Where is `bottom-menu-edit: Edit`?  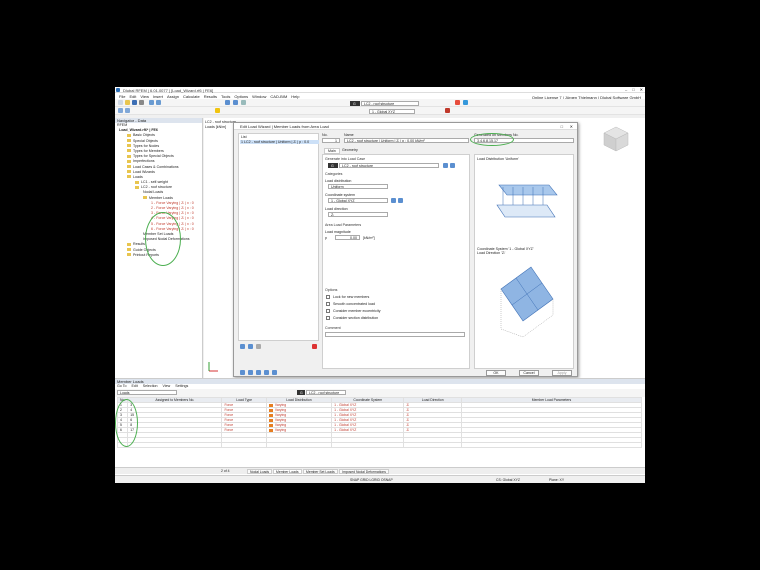
bottom-menu-edit: Edit is located at coordinates (135, 386).